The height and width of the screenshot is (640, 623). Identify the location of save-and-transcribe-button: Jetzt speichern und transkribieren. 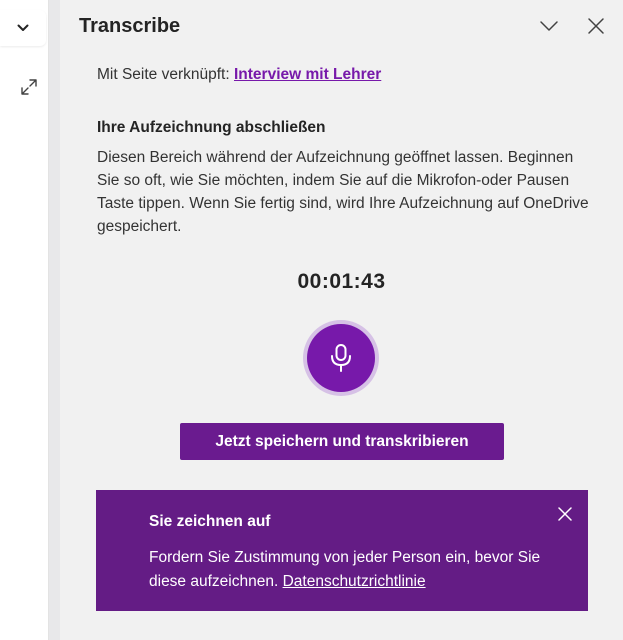
(342, 441).